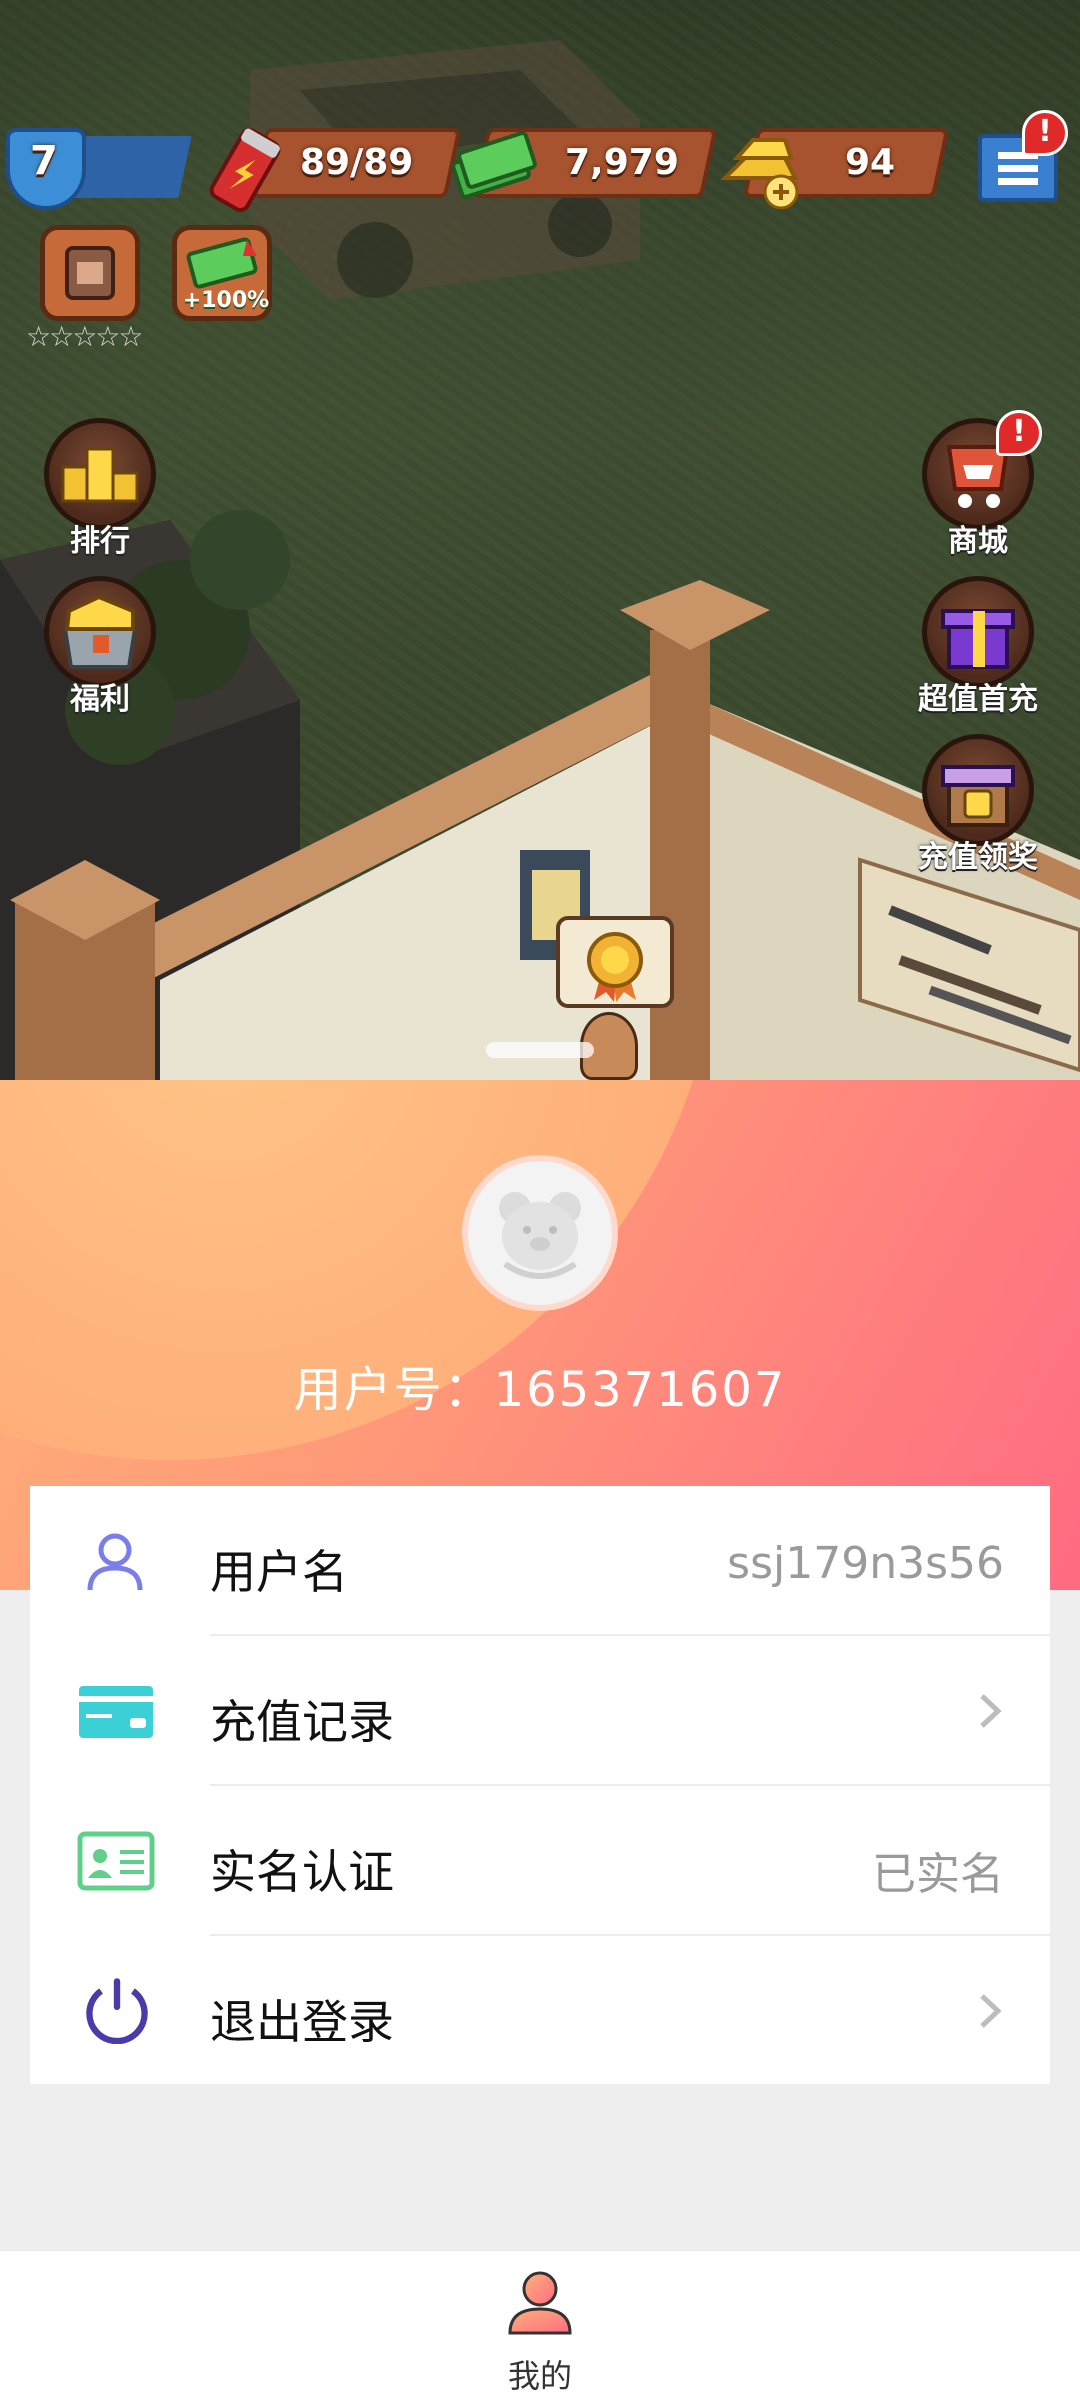 The height and width of the screenshot is (2400, 1080). What do you see at coordinates (622, 162) in the screenshot?
I see `cash-value: 7,979` at bounding box center [622, 162].